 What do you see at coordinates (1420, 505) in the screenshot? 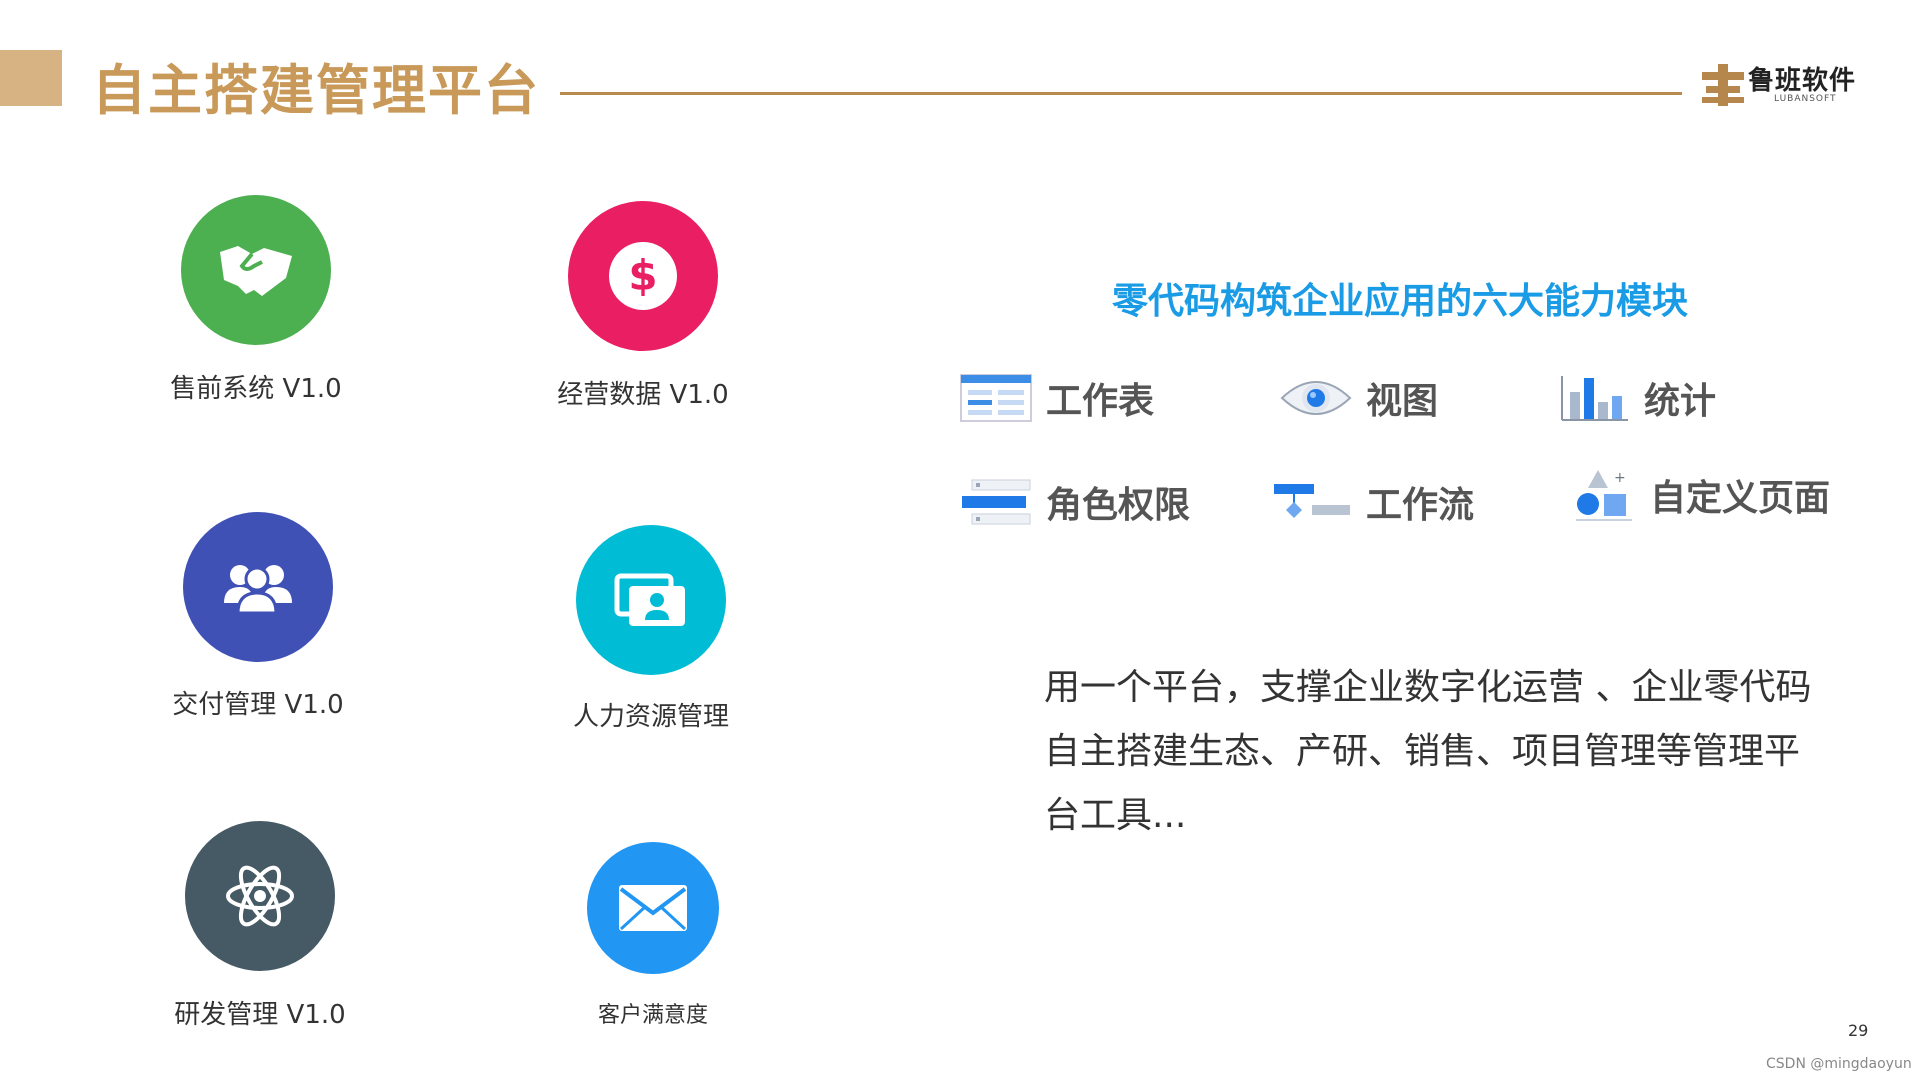
I see `feature-label: 工作流` at bounding box center [1420, 505].